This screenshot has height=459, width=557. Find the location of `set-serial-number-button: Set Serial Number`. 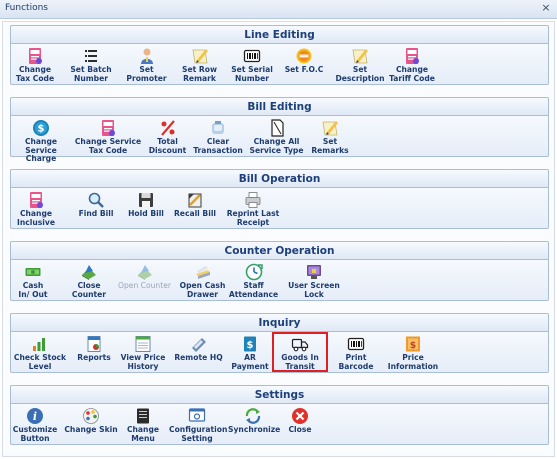

set-serial-number-button: Set Serial Number is located at coordinates (252, 64).